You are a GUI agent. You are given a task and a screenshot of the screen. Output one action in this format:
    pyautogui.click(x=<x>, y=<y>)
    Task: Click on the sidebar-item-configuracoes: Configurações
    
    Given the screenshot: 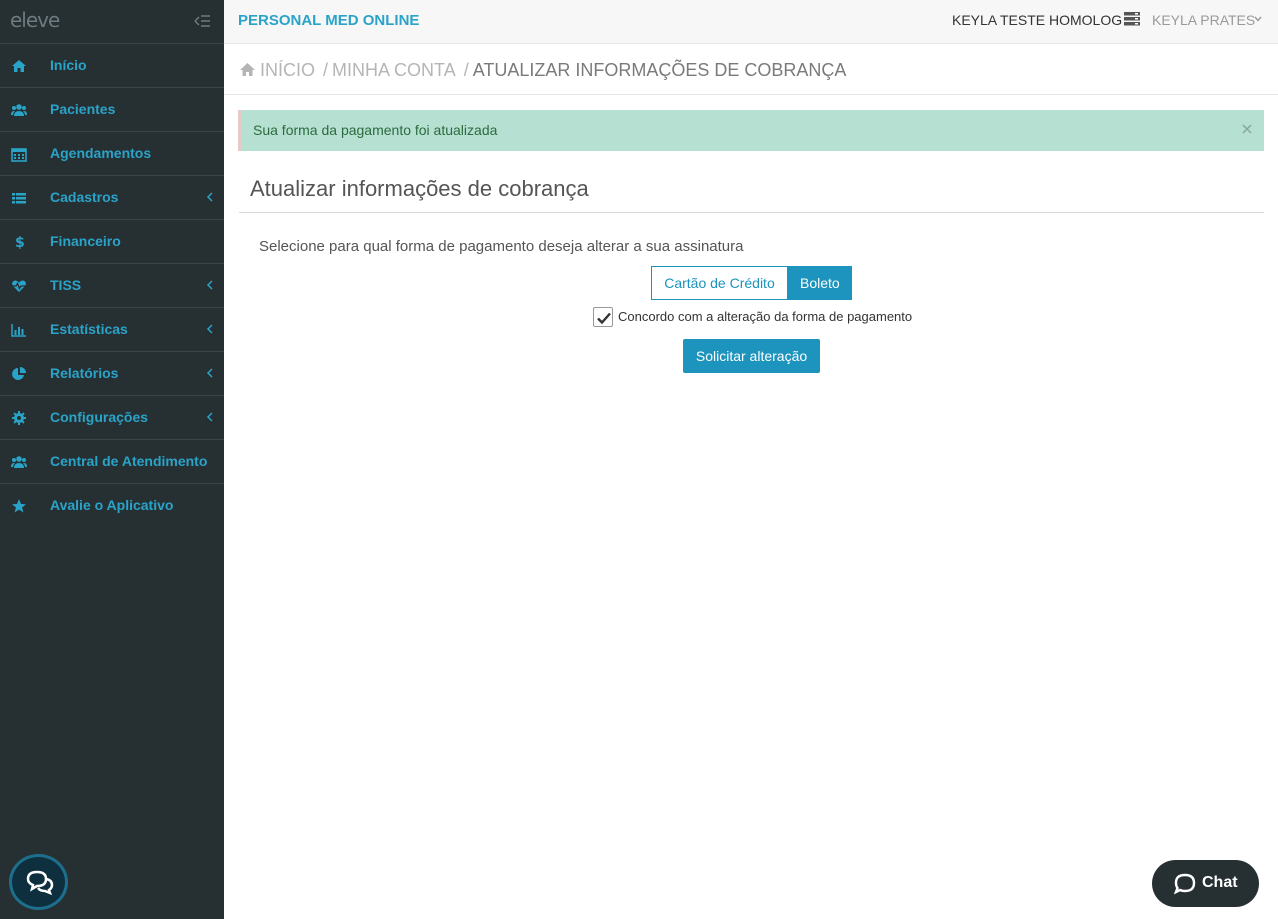 What is the action you would take?
    pyautogui.click(x=112, y=418)
    